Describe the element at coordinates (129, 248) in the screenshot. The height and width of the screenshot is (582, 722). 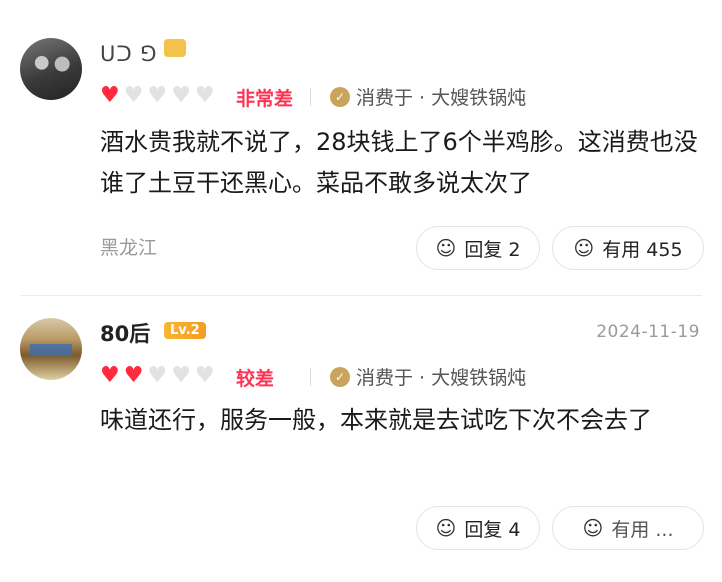
I see `location: 黑龙江` at that location.